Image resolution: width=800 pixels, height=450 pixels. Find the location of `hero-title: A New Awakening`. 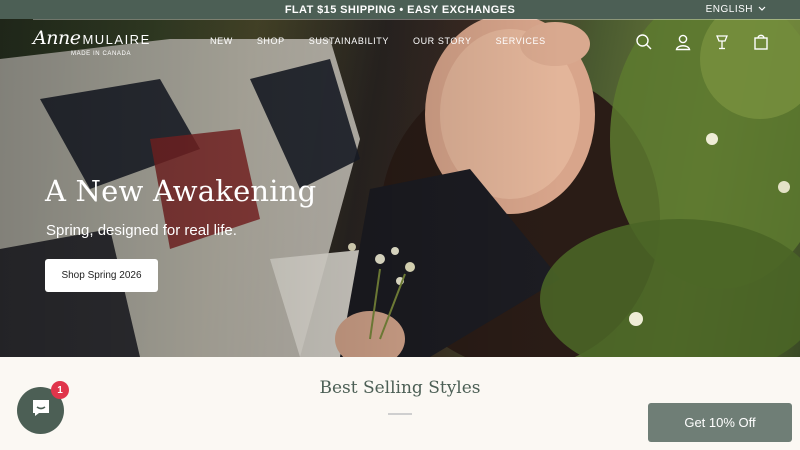

hero-title: A New Awakening is located at coordinates (181, 191).